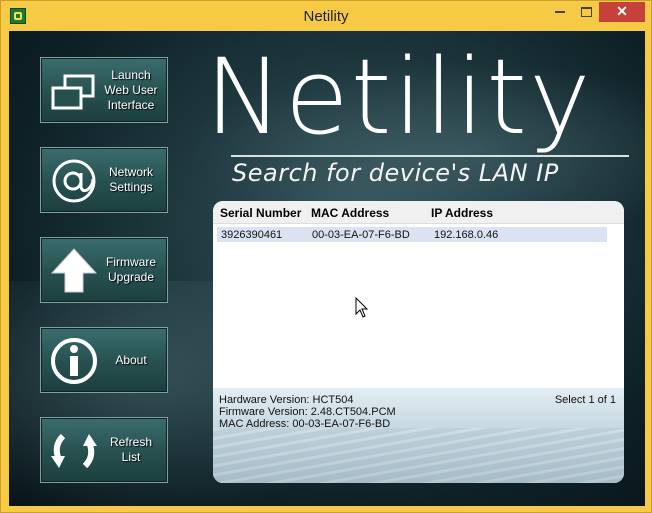  I want to click on minimize-button, so click(560, 12).